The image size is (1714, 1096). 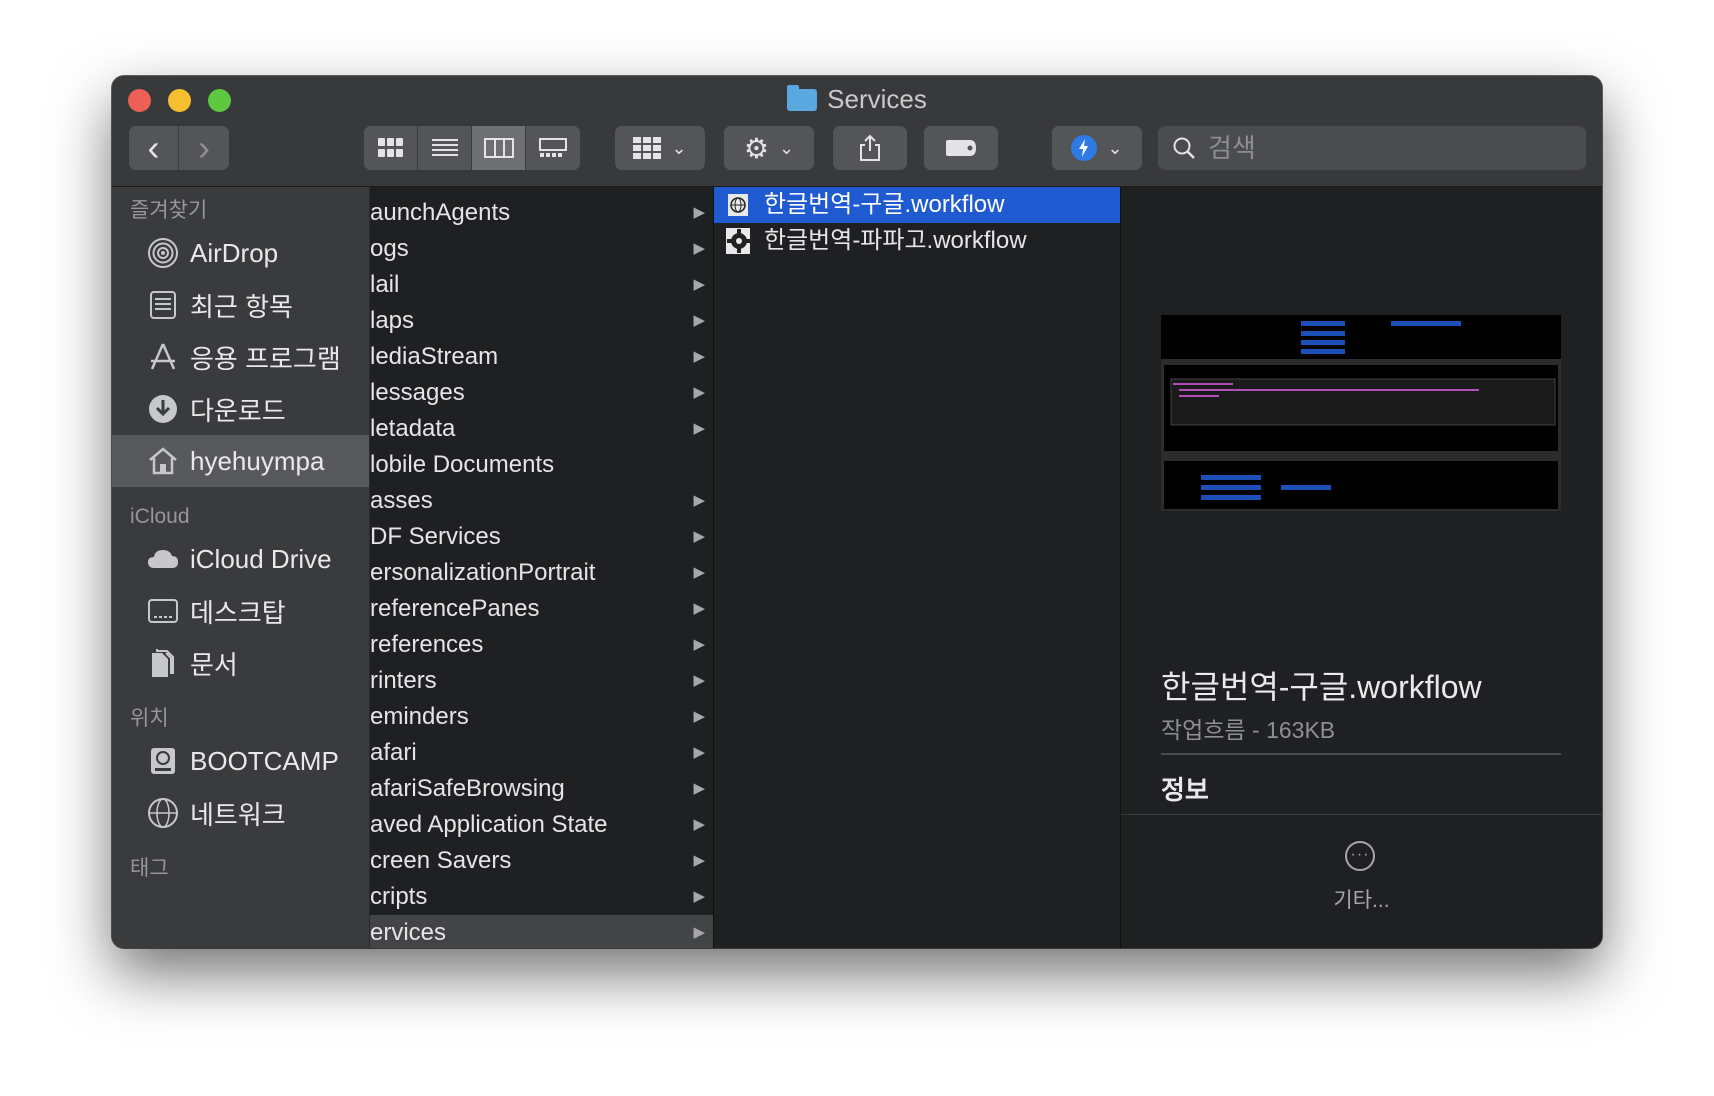 I want to click on file-name: 한글번역-파파고.workflow, so click(x=895, y=240).